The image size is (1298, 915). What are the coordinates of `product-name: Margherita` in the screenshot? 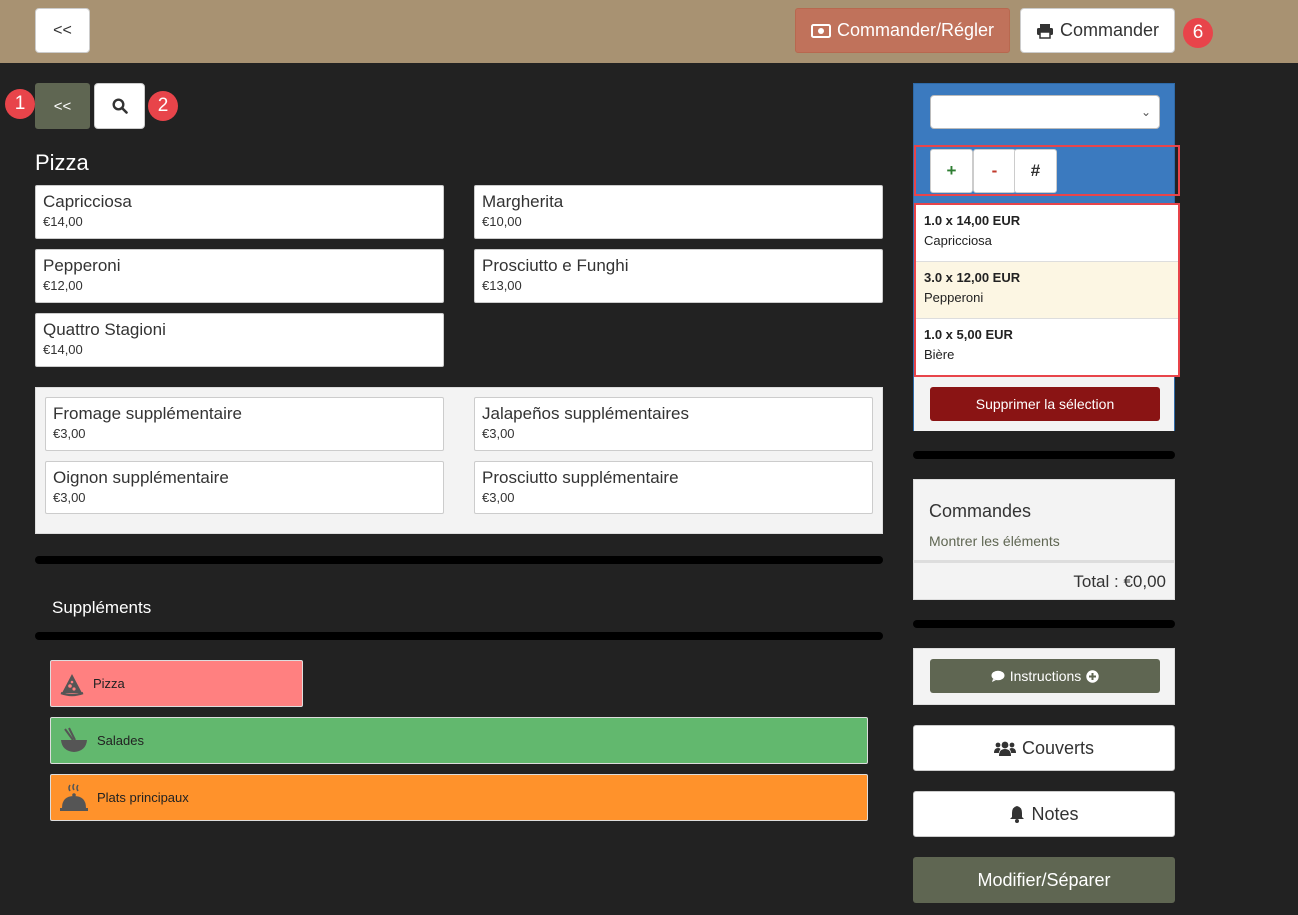 It's located at (523, 201).